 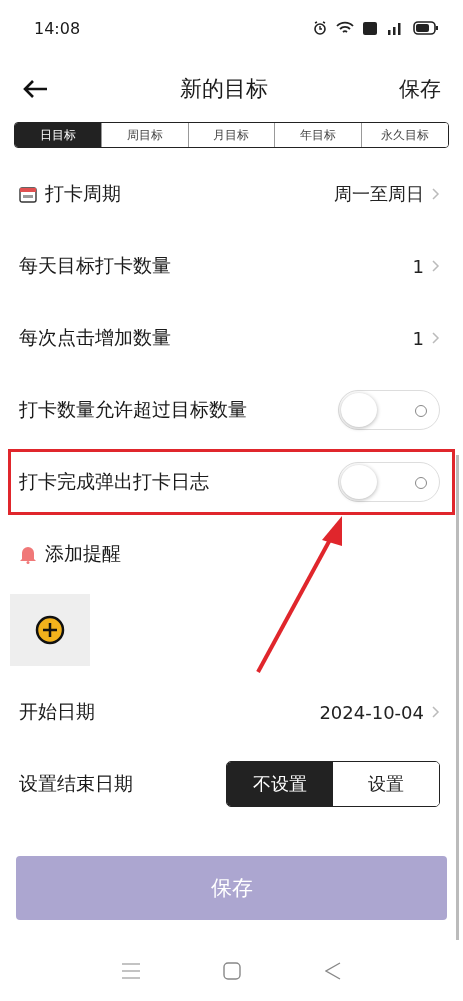 I want to click on add-reminder-button, so click(x=50, y=630).